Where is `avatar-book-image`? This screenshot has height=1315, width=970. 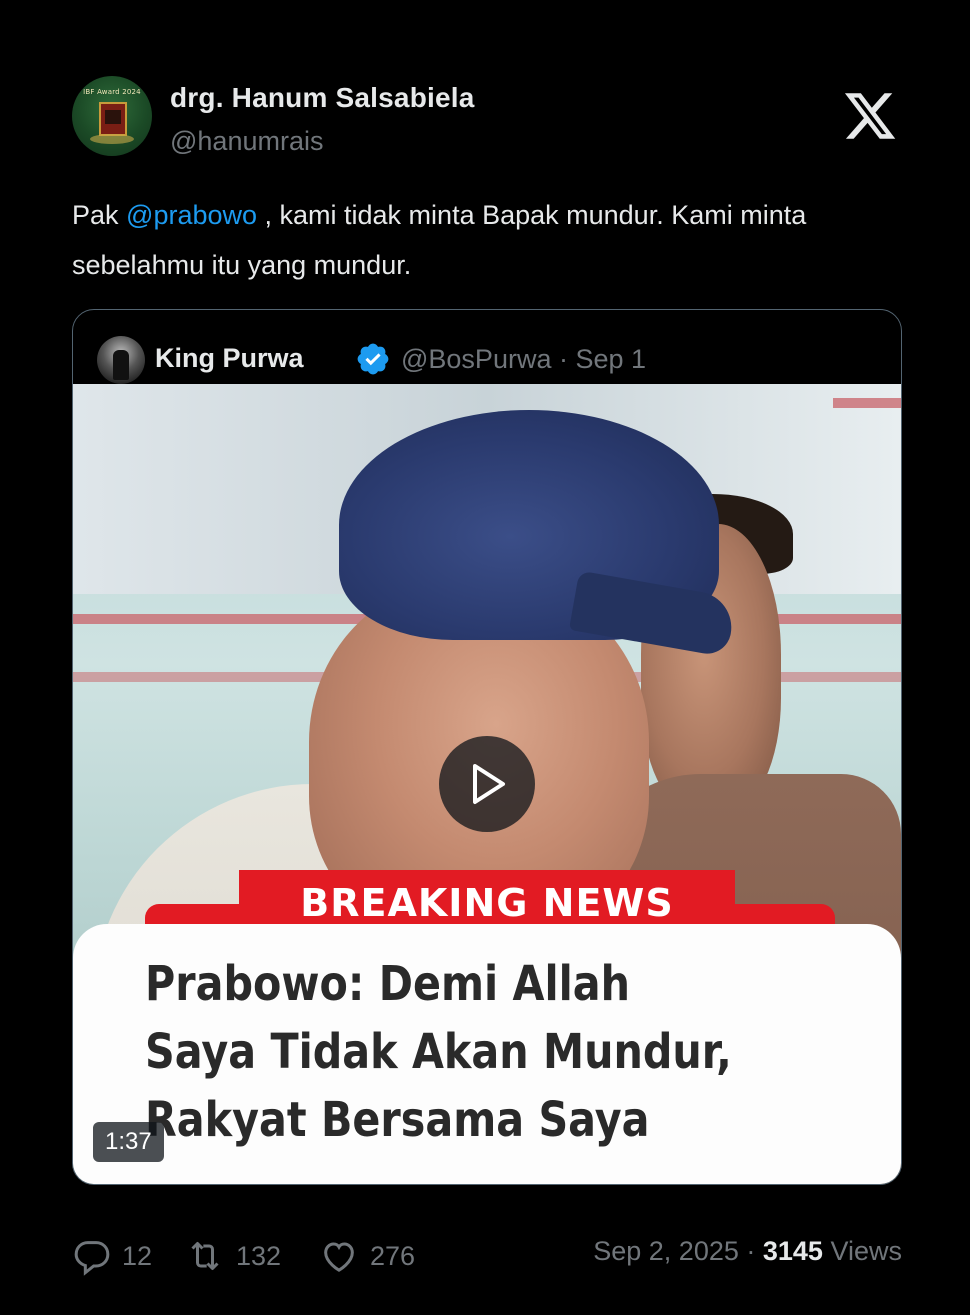
avatar-book-image is located at coordinates (113, 119).